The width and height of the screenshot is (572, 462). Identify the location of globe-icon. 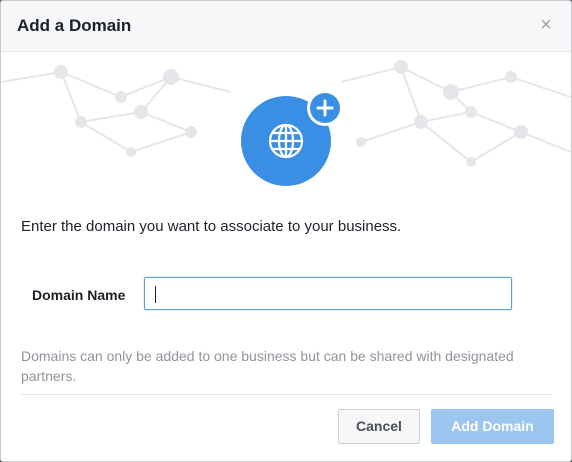
(286, 141).